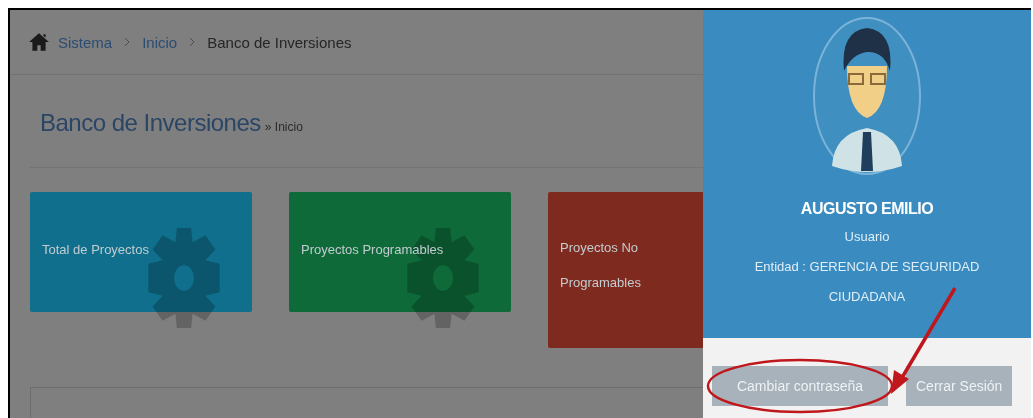  What do you see at coordinates (372, 250) in the screenshot?
I see `card-title: Proyectos Programables` at bounding box center [372, 250].